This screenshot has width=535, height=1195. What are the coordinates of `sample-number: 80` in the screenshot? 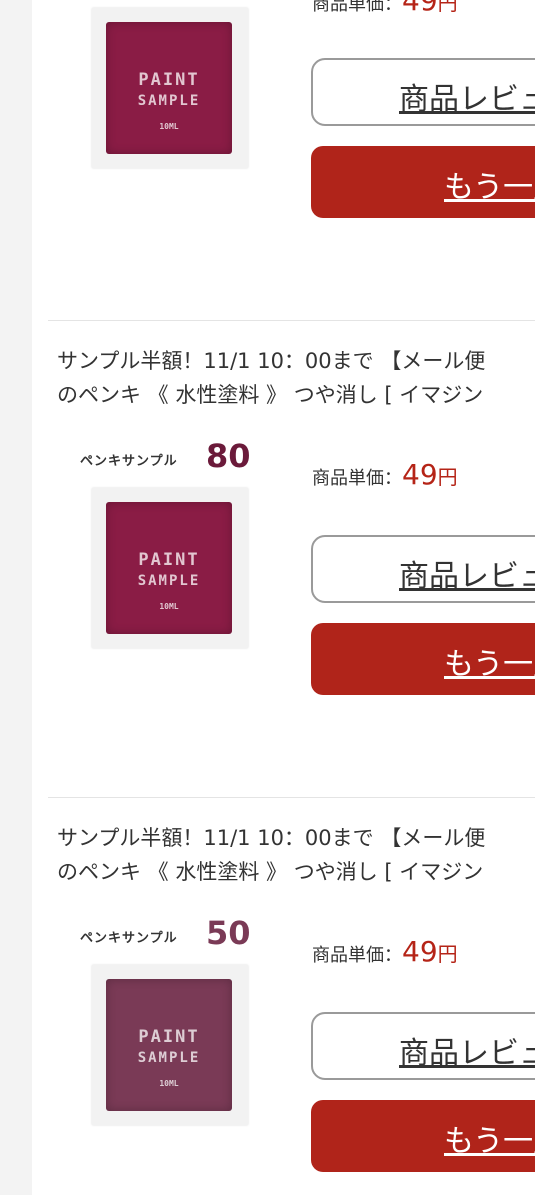 It's located at (228, 456).